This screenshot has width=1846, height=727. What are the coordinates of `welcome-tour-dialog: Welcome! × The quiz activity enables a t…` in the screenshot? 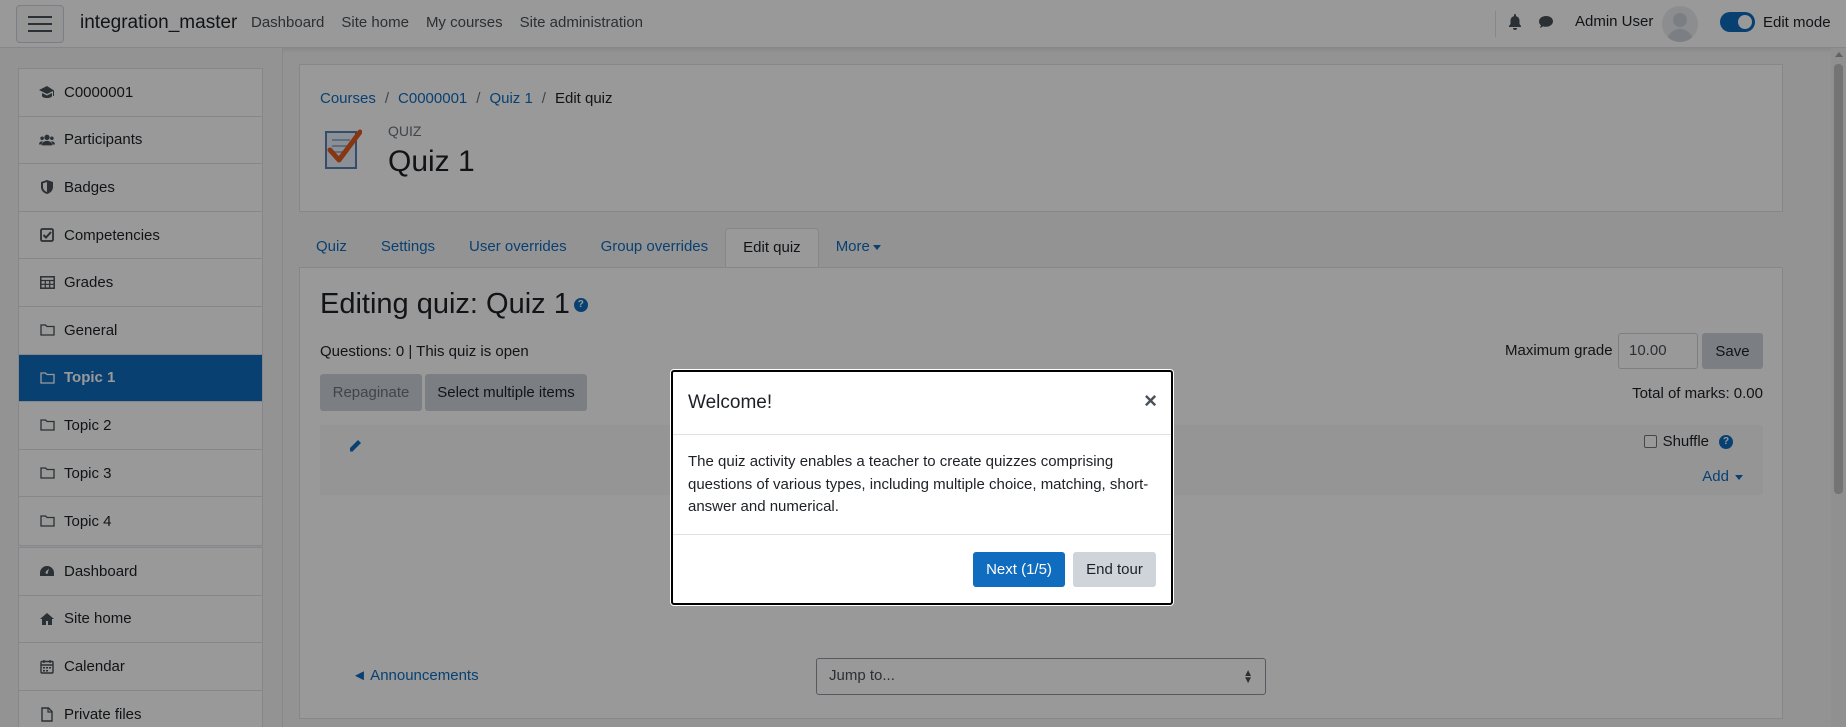 It's located at (922, 487).